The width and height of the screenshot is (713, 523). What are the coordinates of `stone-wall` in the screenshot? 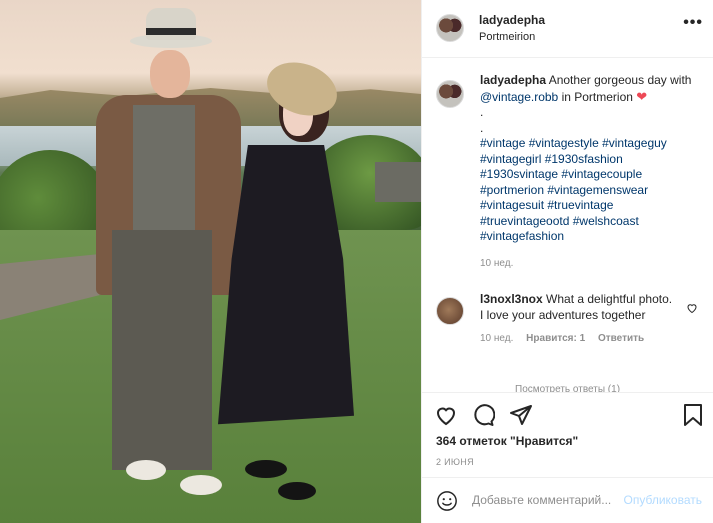 It's located at (398, 182).